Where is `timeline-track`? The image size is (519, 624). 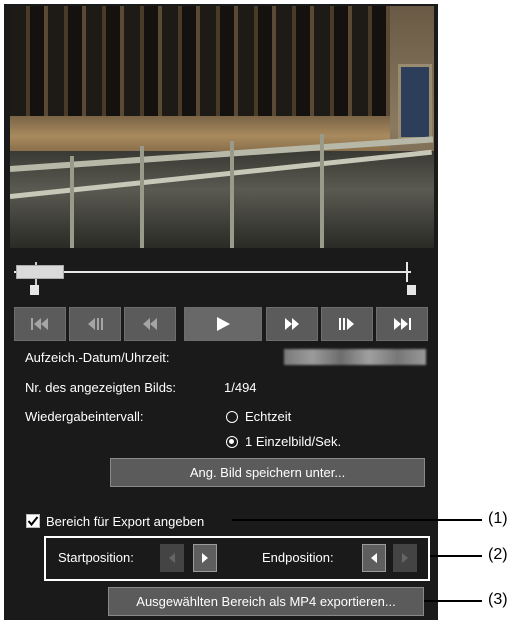
timeline-track is located at coordinates (212, 272).